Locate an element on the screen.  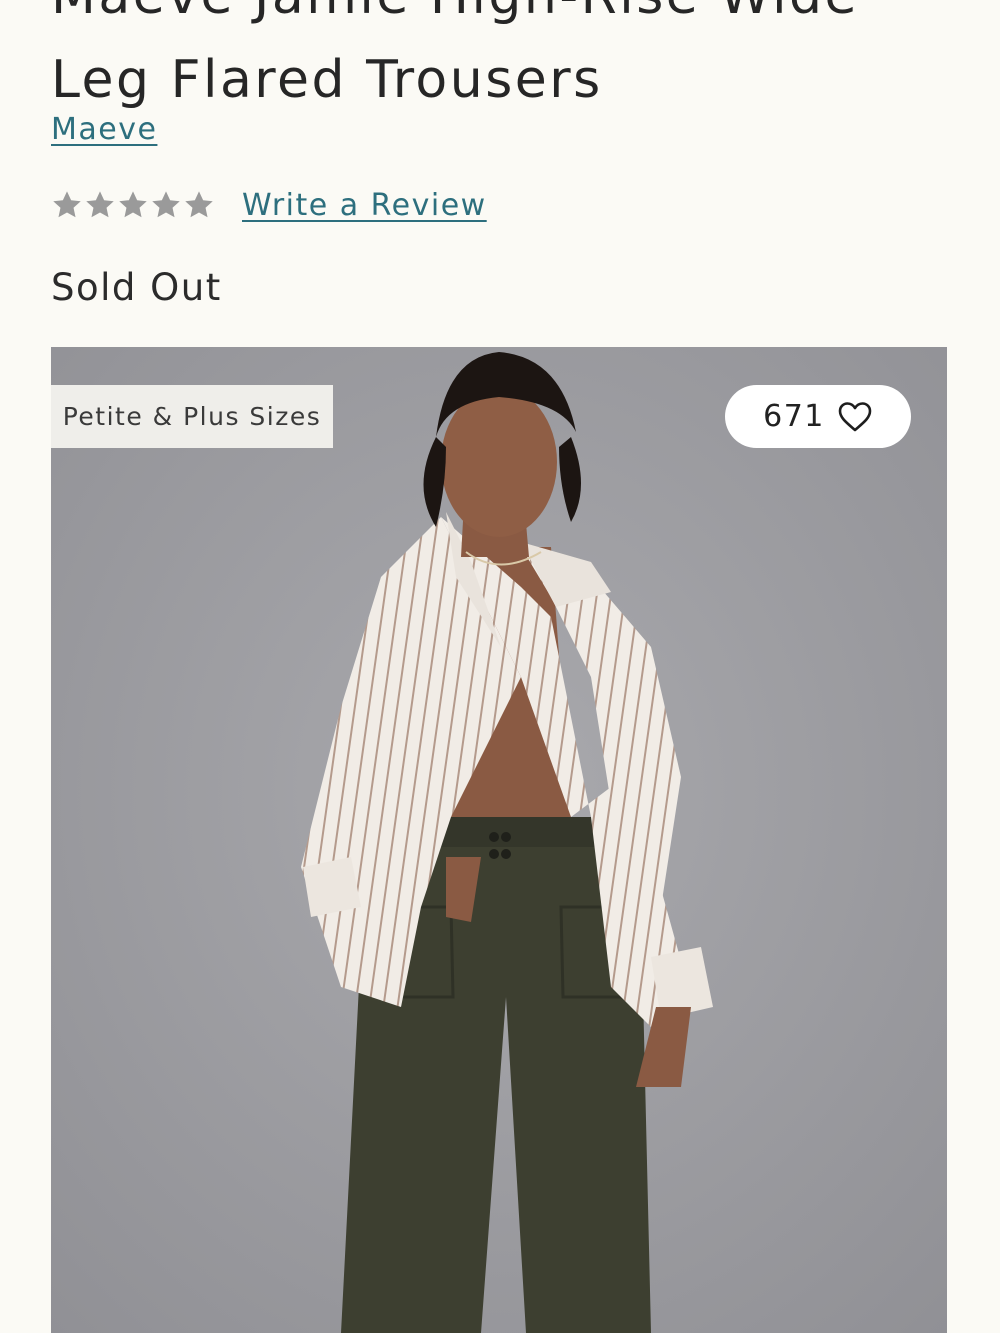
product-title-line-1: Maeve Jamie High-Rise Wide is located at coordinates (511, 19).